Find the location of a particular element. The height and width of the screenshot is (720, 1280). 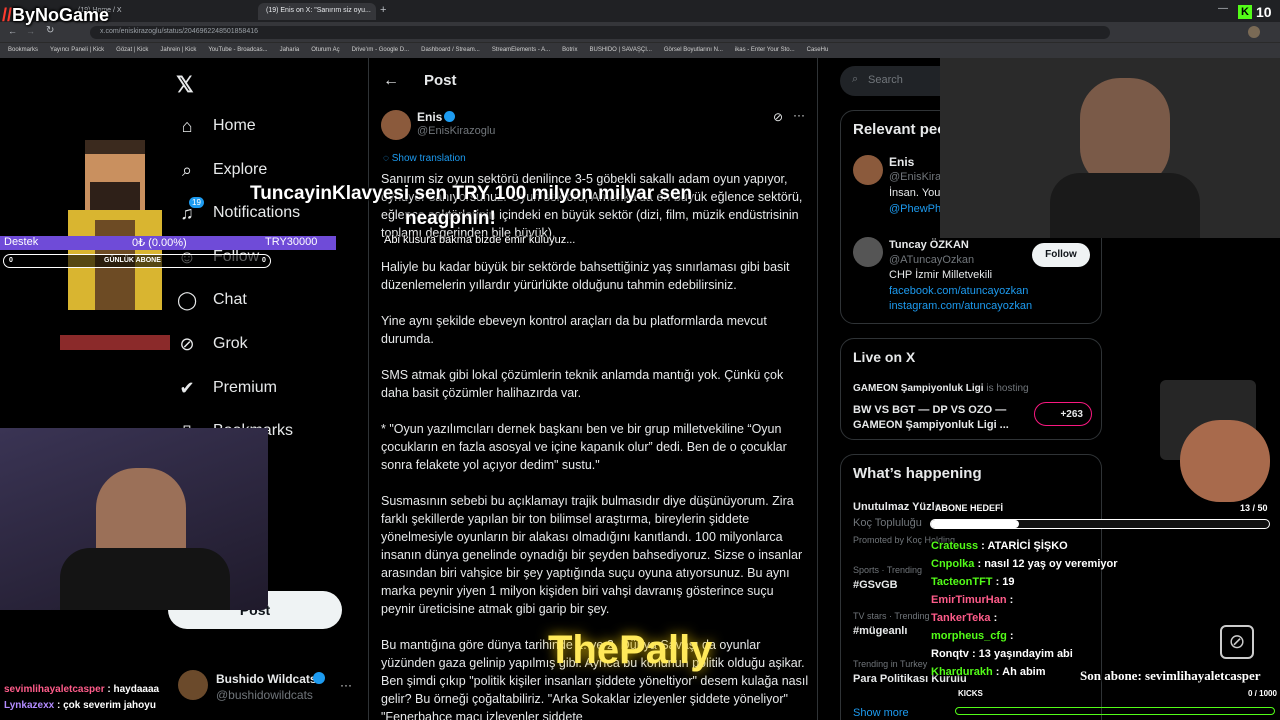

kicks-label: KICKS is located at coordinates (970, 693).